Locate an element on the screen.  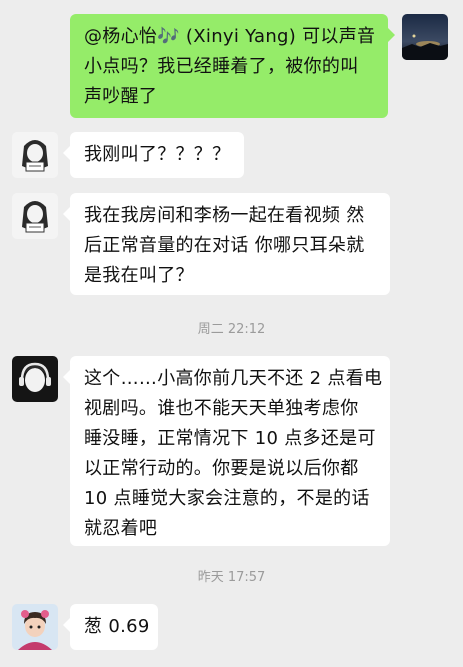
message-line: @杨心怡🎶 (Xinyi Yang) 可以声音 is located at coordinates (230, 36).